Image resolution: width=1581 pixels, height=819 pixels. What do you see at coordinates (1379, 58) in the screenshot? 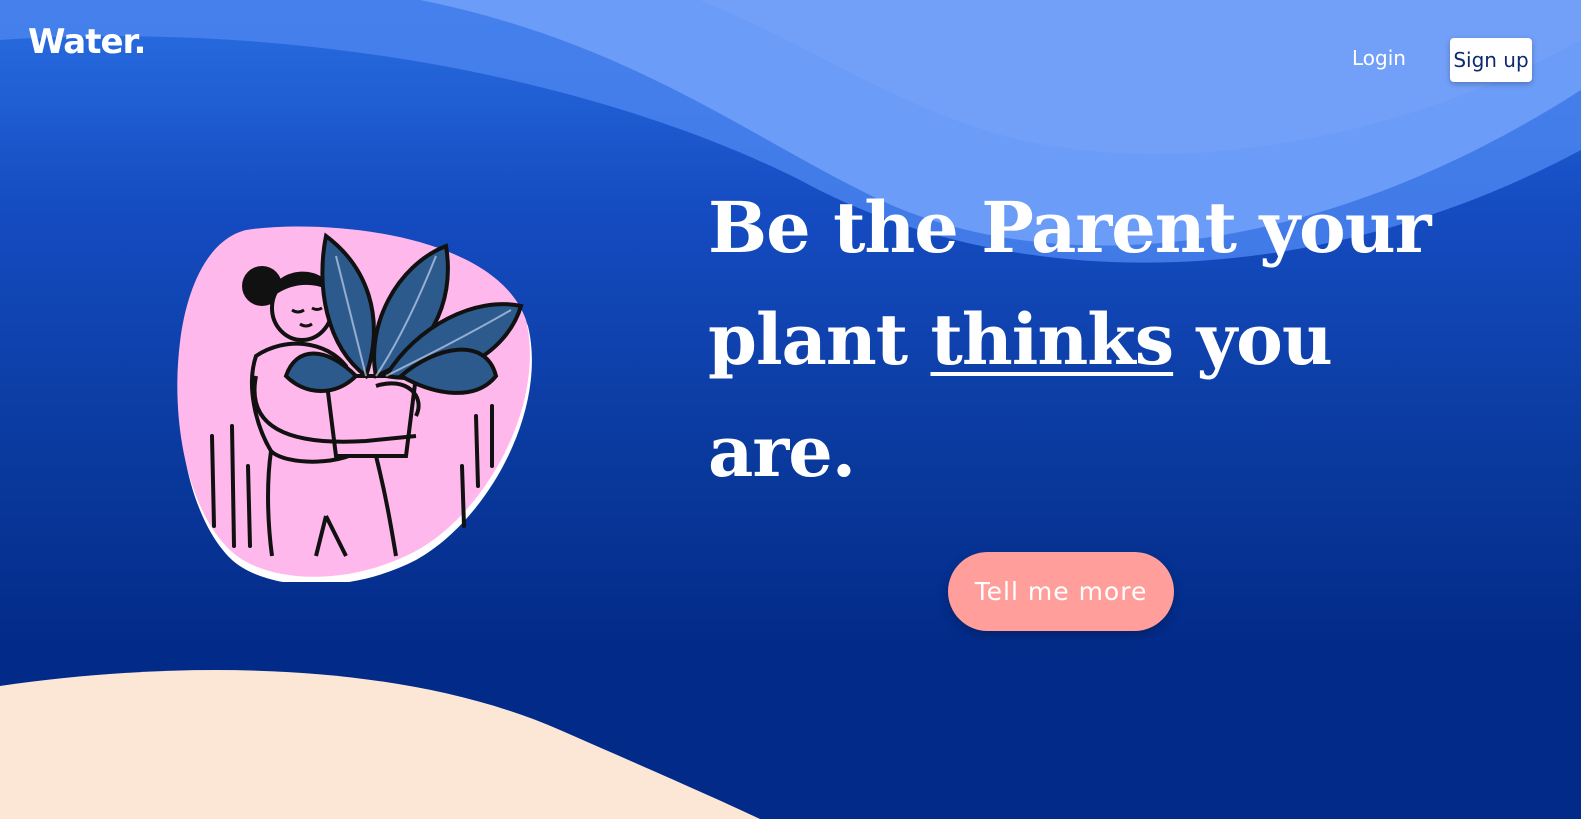
I see `login-link: Login` at bounding box center [1379, 58].